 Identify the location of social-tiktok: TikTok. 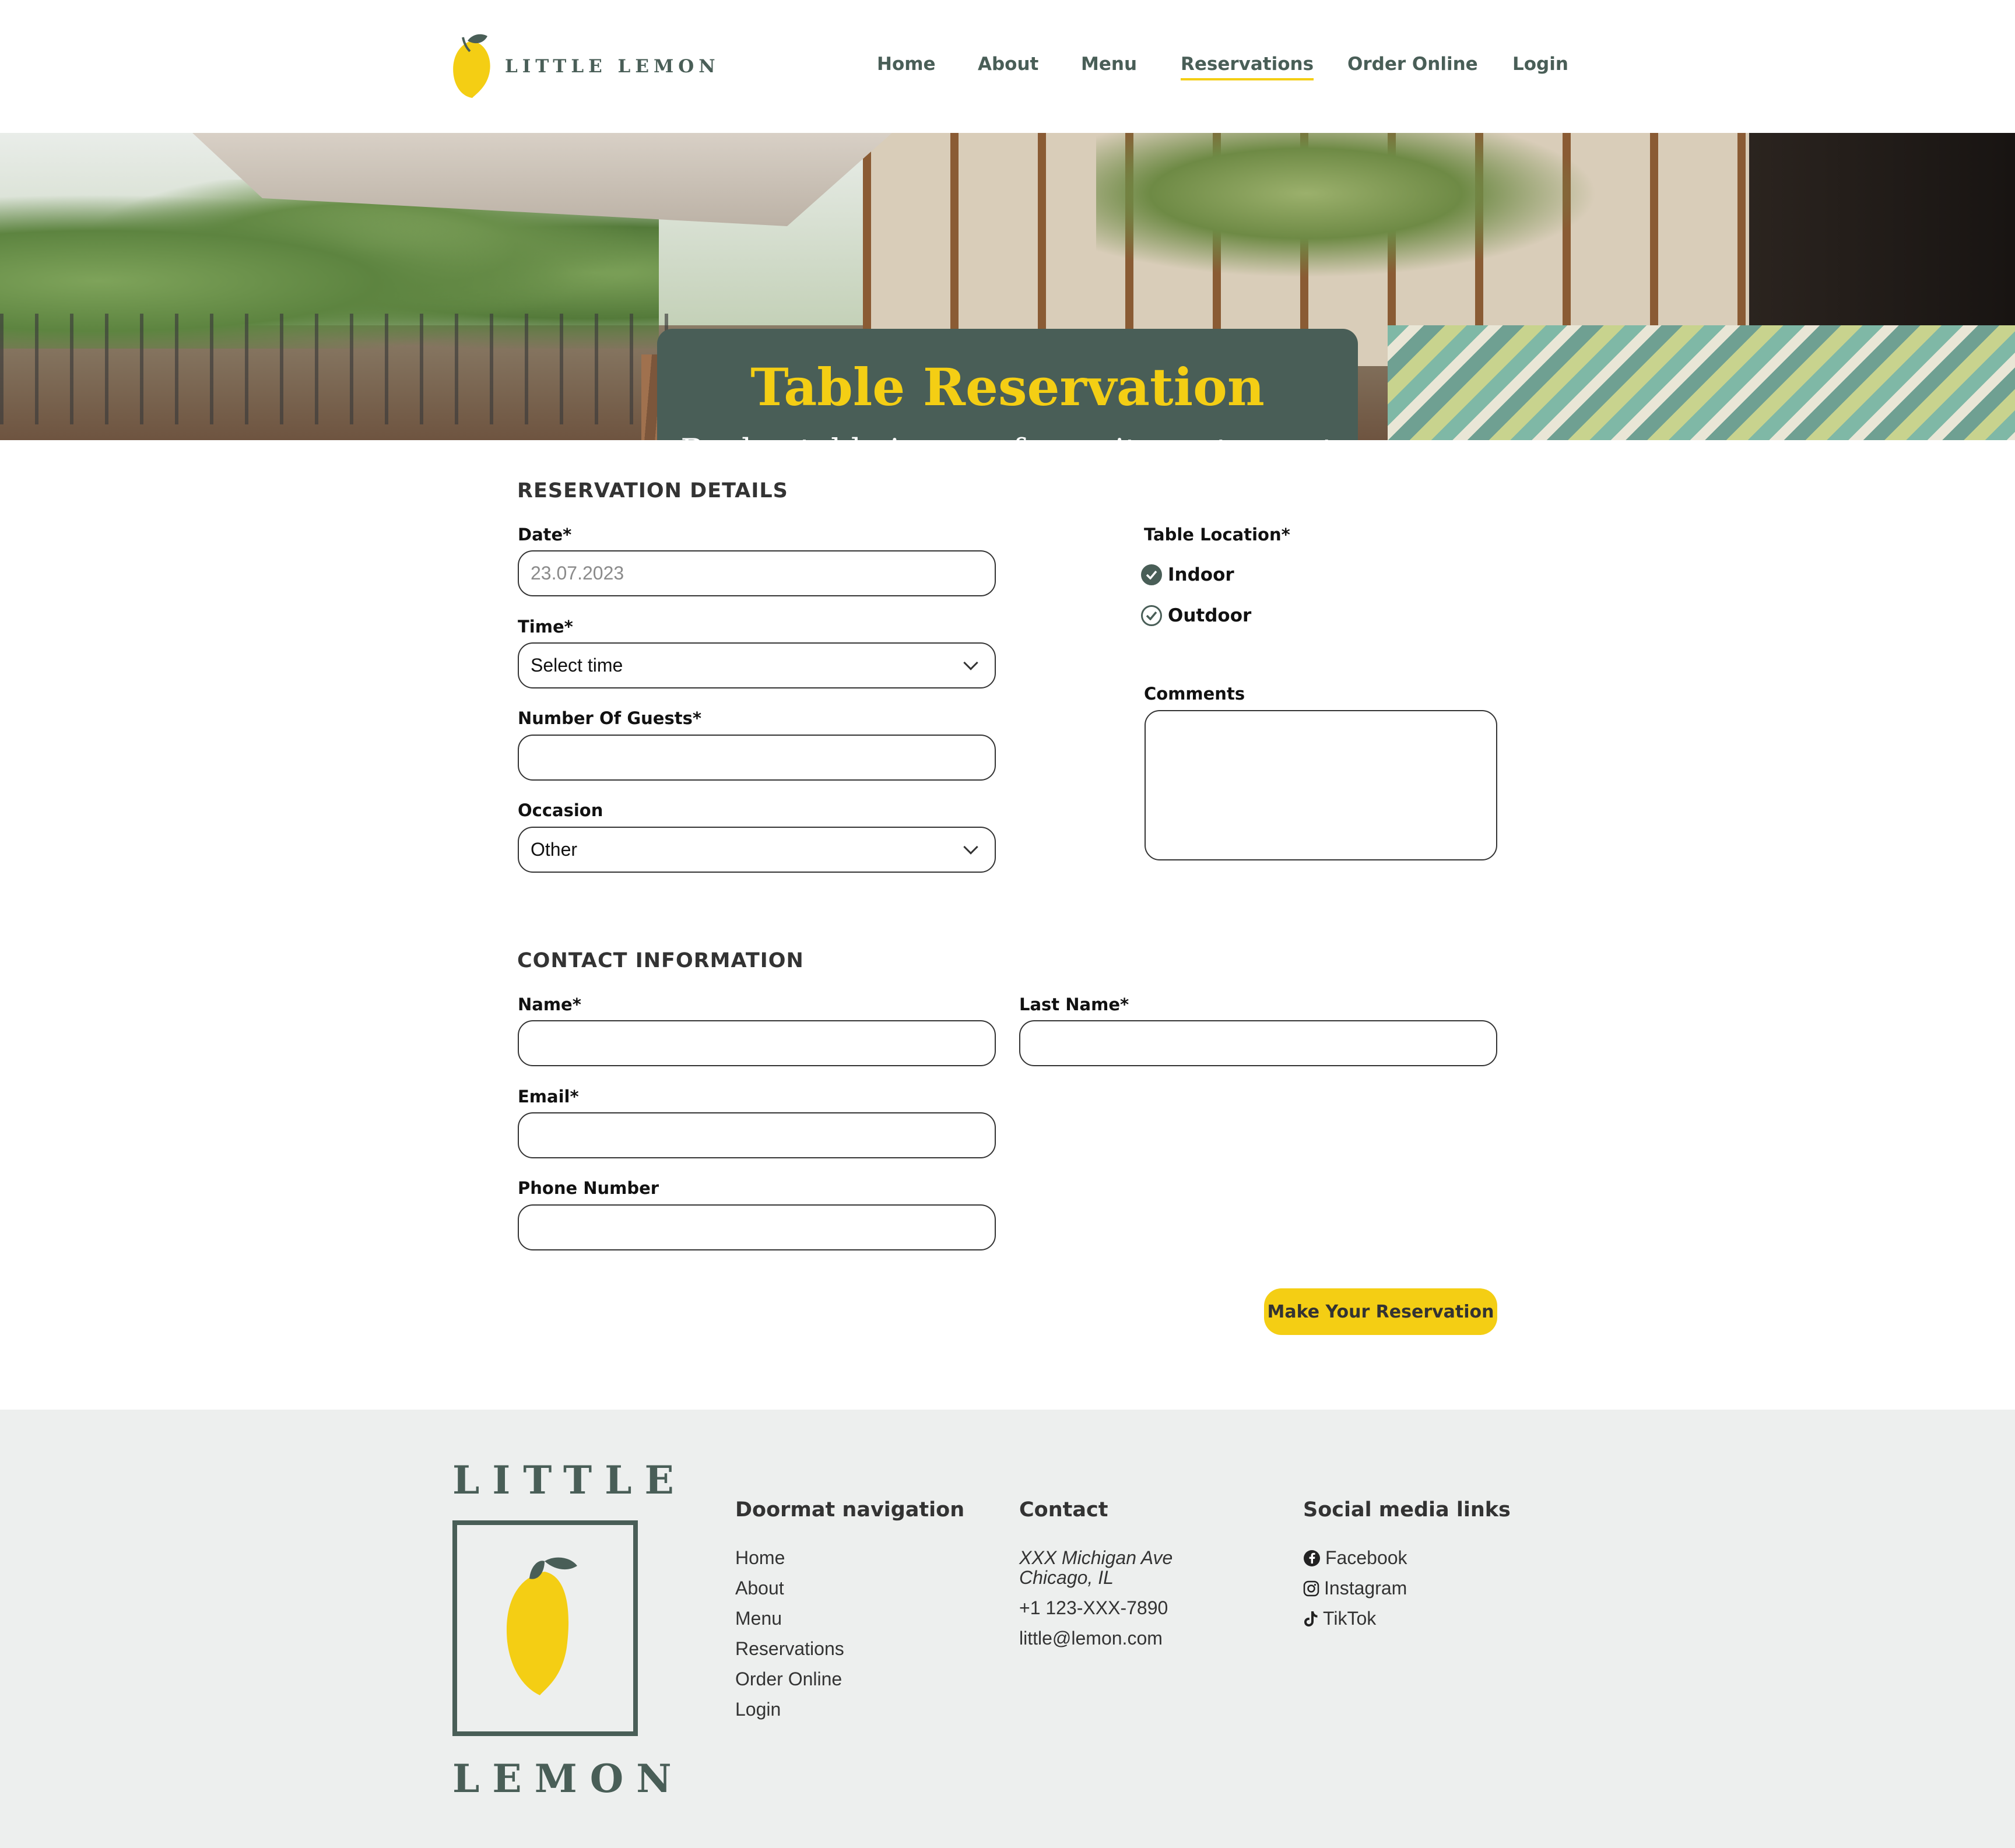
(1339, 1618).